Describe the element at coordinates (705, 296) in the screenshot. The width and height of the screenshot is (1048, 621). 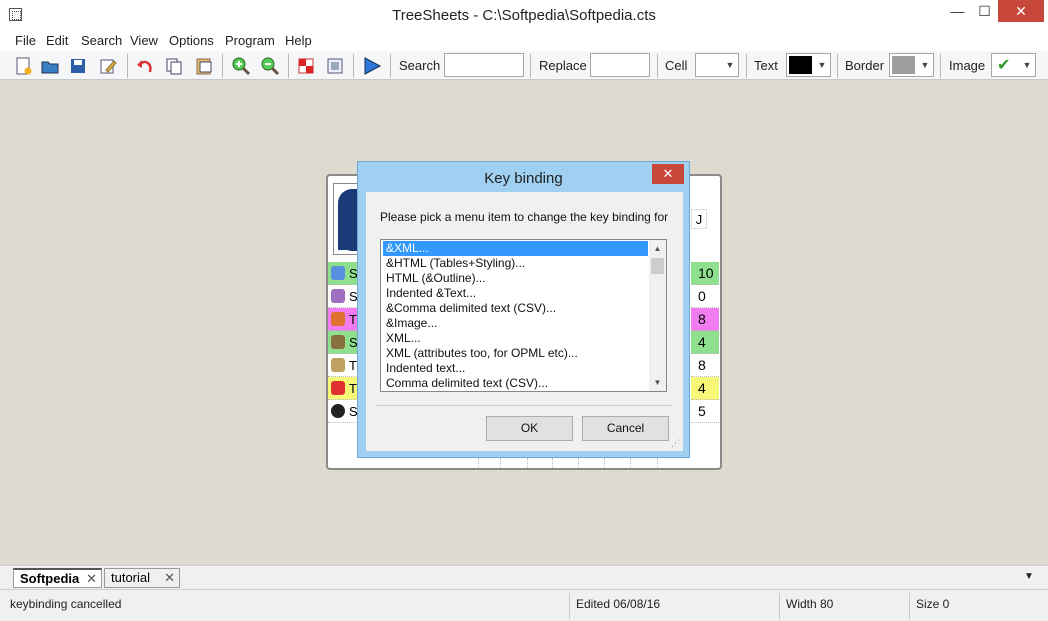
I see `grid-value-cell: 0` at that location.